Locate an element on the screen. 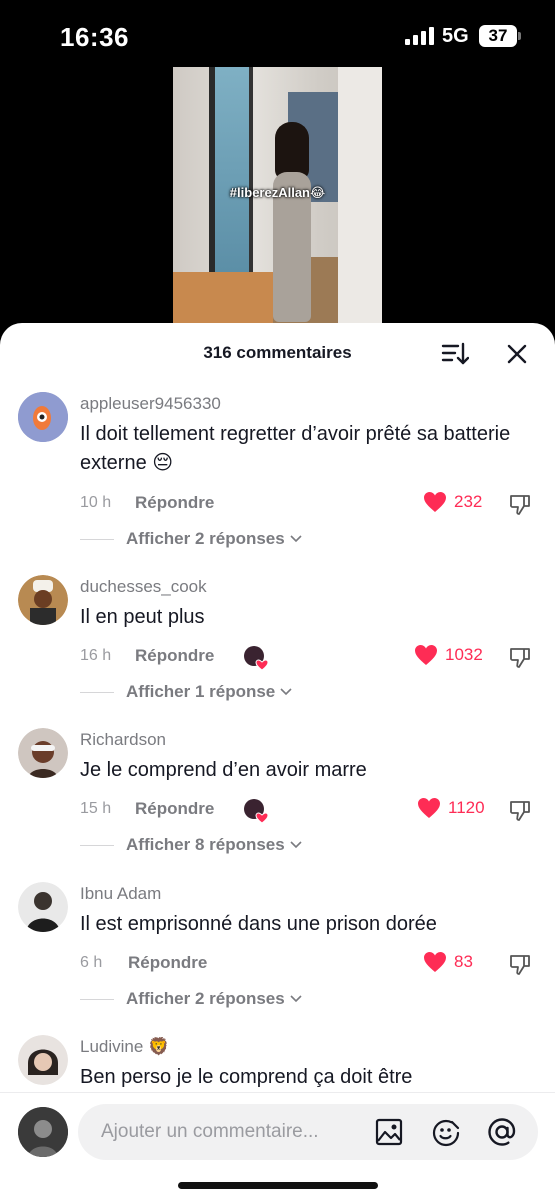  comment-username: Ibnu Adam is located at coordinates (120, 894).